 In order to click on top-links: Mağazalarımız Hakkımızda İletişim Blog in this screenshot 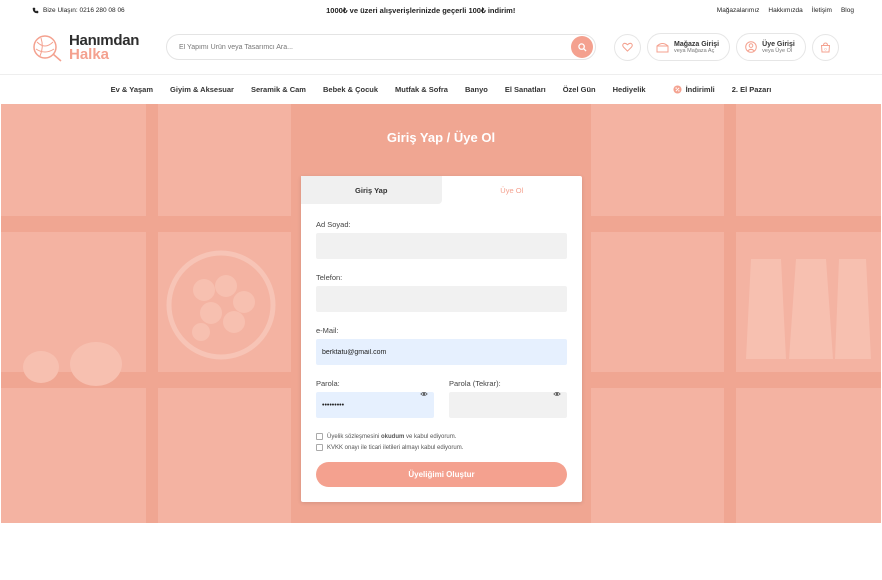, I will do `click(785, 10)`.